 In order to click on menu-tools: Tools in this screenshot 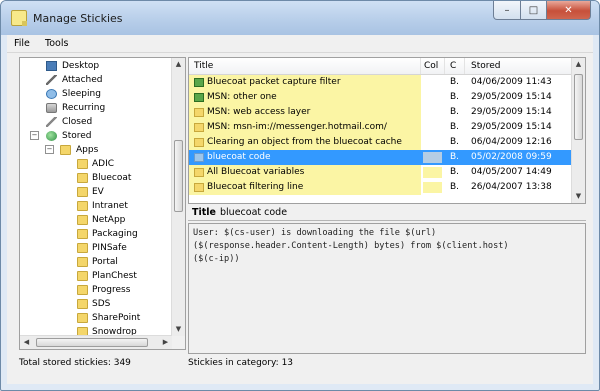, I will do `click(56, 43)`.